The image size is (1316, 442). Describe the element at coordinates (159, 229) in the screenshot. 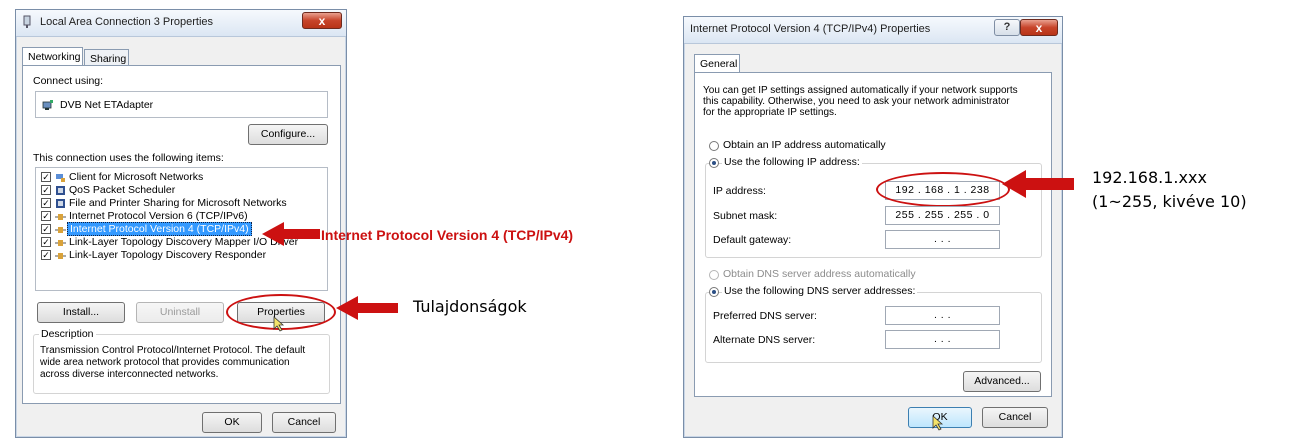

I see `item-label: Internet Protocol Version 4 (TCP/IPv4)` at that location.